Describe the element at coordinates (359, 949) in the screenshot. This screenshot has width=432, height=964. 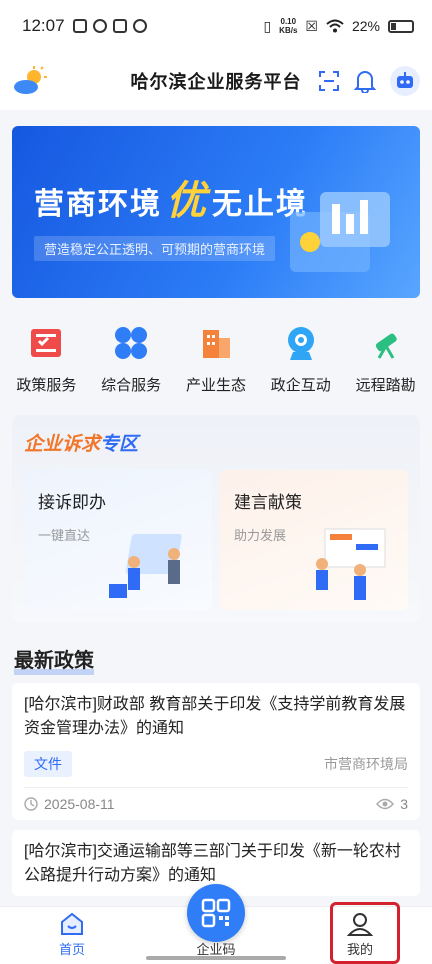
I see `tab-mine-label: 我的` at that location.